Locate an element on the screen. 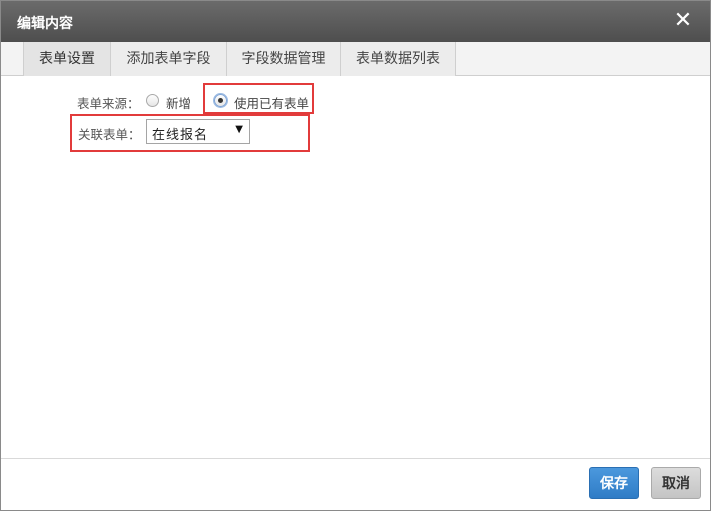  tab-bar: 表单设置 添加表单字段 字段数据管理 表单数据列表 is located at coordinates (355, 59).